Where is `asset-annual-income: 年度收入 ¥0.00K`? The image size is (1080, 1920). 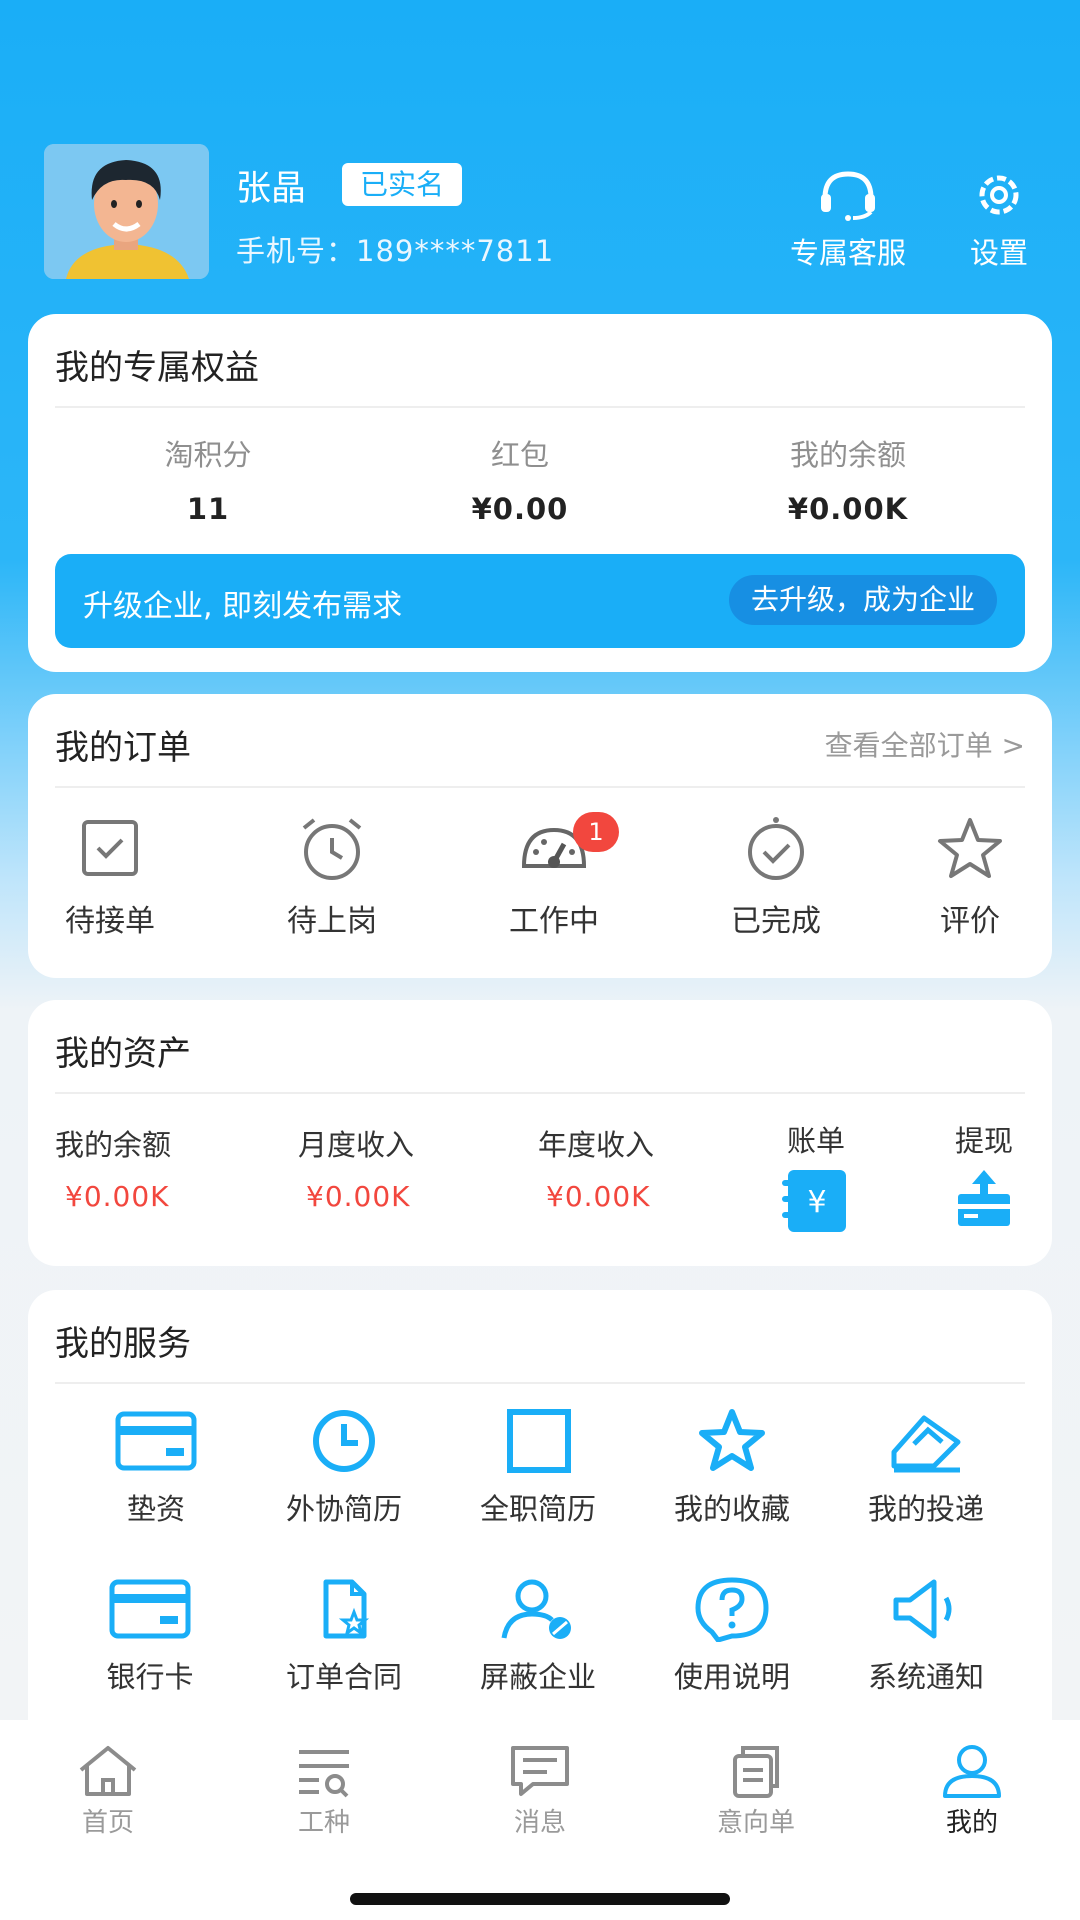 asset-annual-income: 年度收入 ¥0.00K is located at coordinates (596, 1167).